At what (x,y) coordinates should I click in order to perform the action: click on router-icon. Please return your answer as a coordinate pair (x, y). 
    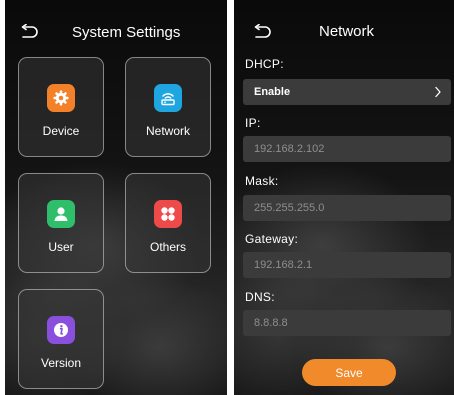
    Looking at the image, I should click on (168, 98).